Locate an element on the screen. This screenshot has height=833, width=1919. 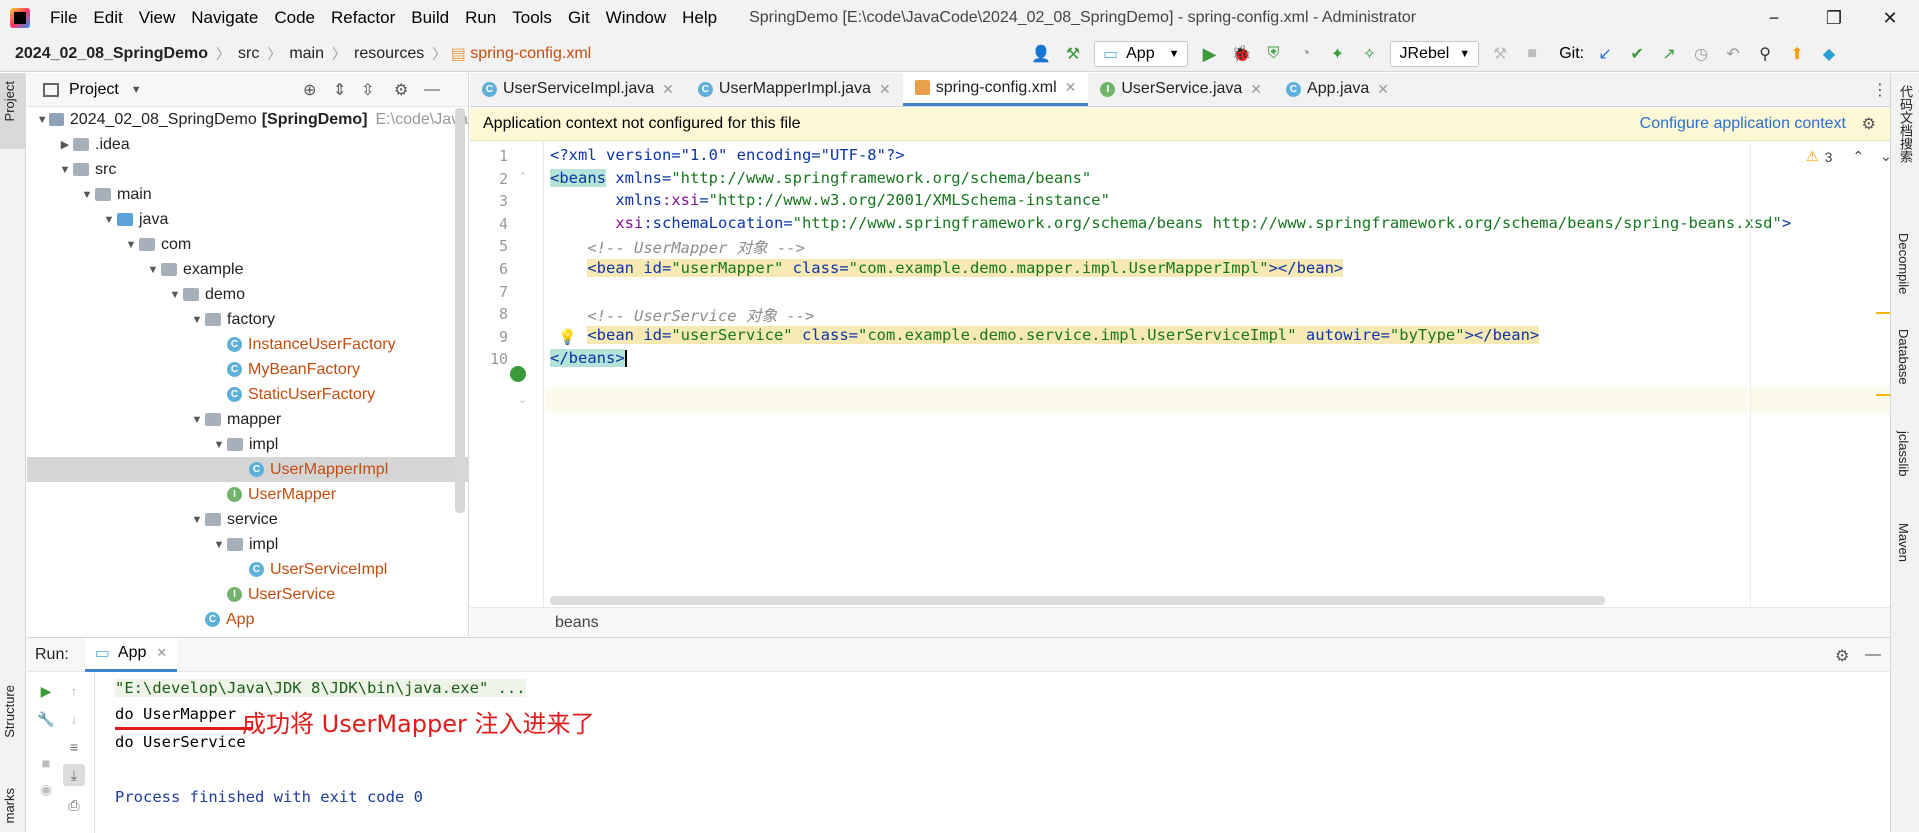
debug-bug-icon: 🐞 is located at coordinates (1241, 54).